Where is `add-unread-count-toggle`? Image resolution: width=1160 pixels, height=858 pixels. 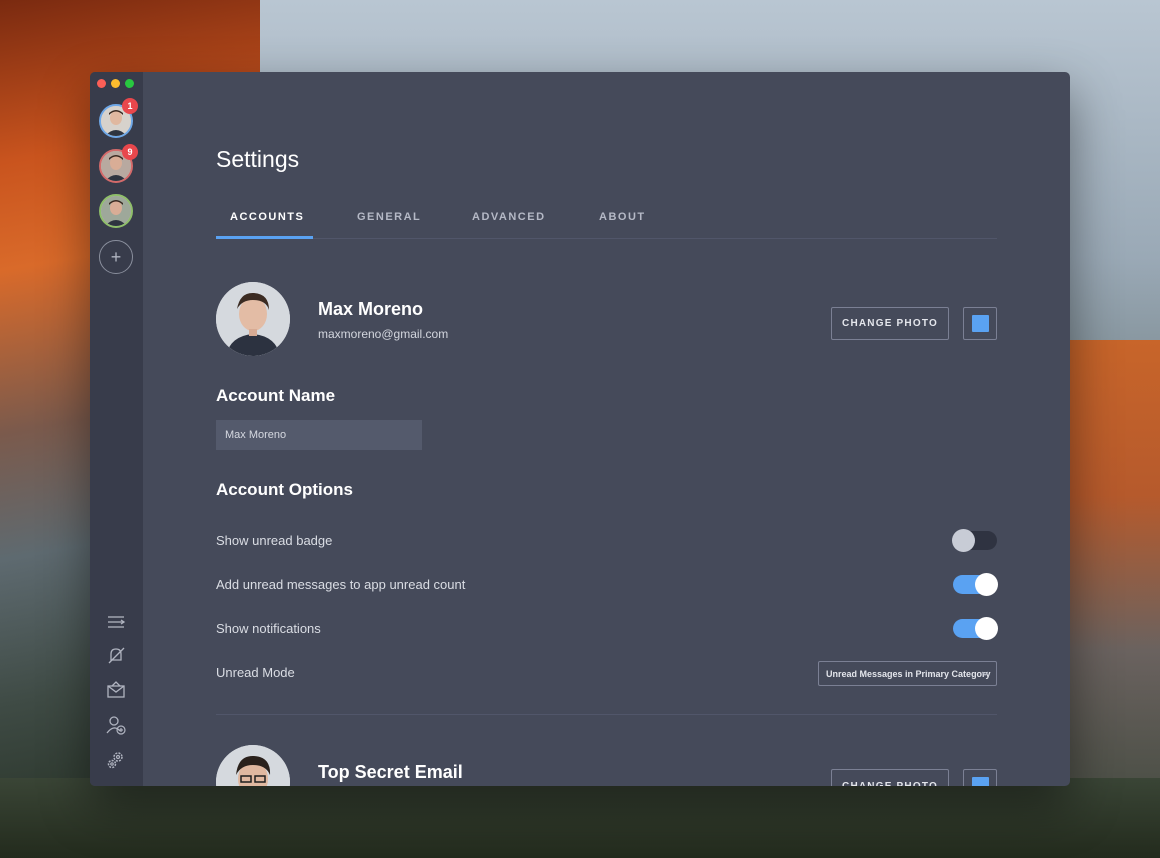 add-unread-count-toggle is located at coordinates (975, 584).